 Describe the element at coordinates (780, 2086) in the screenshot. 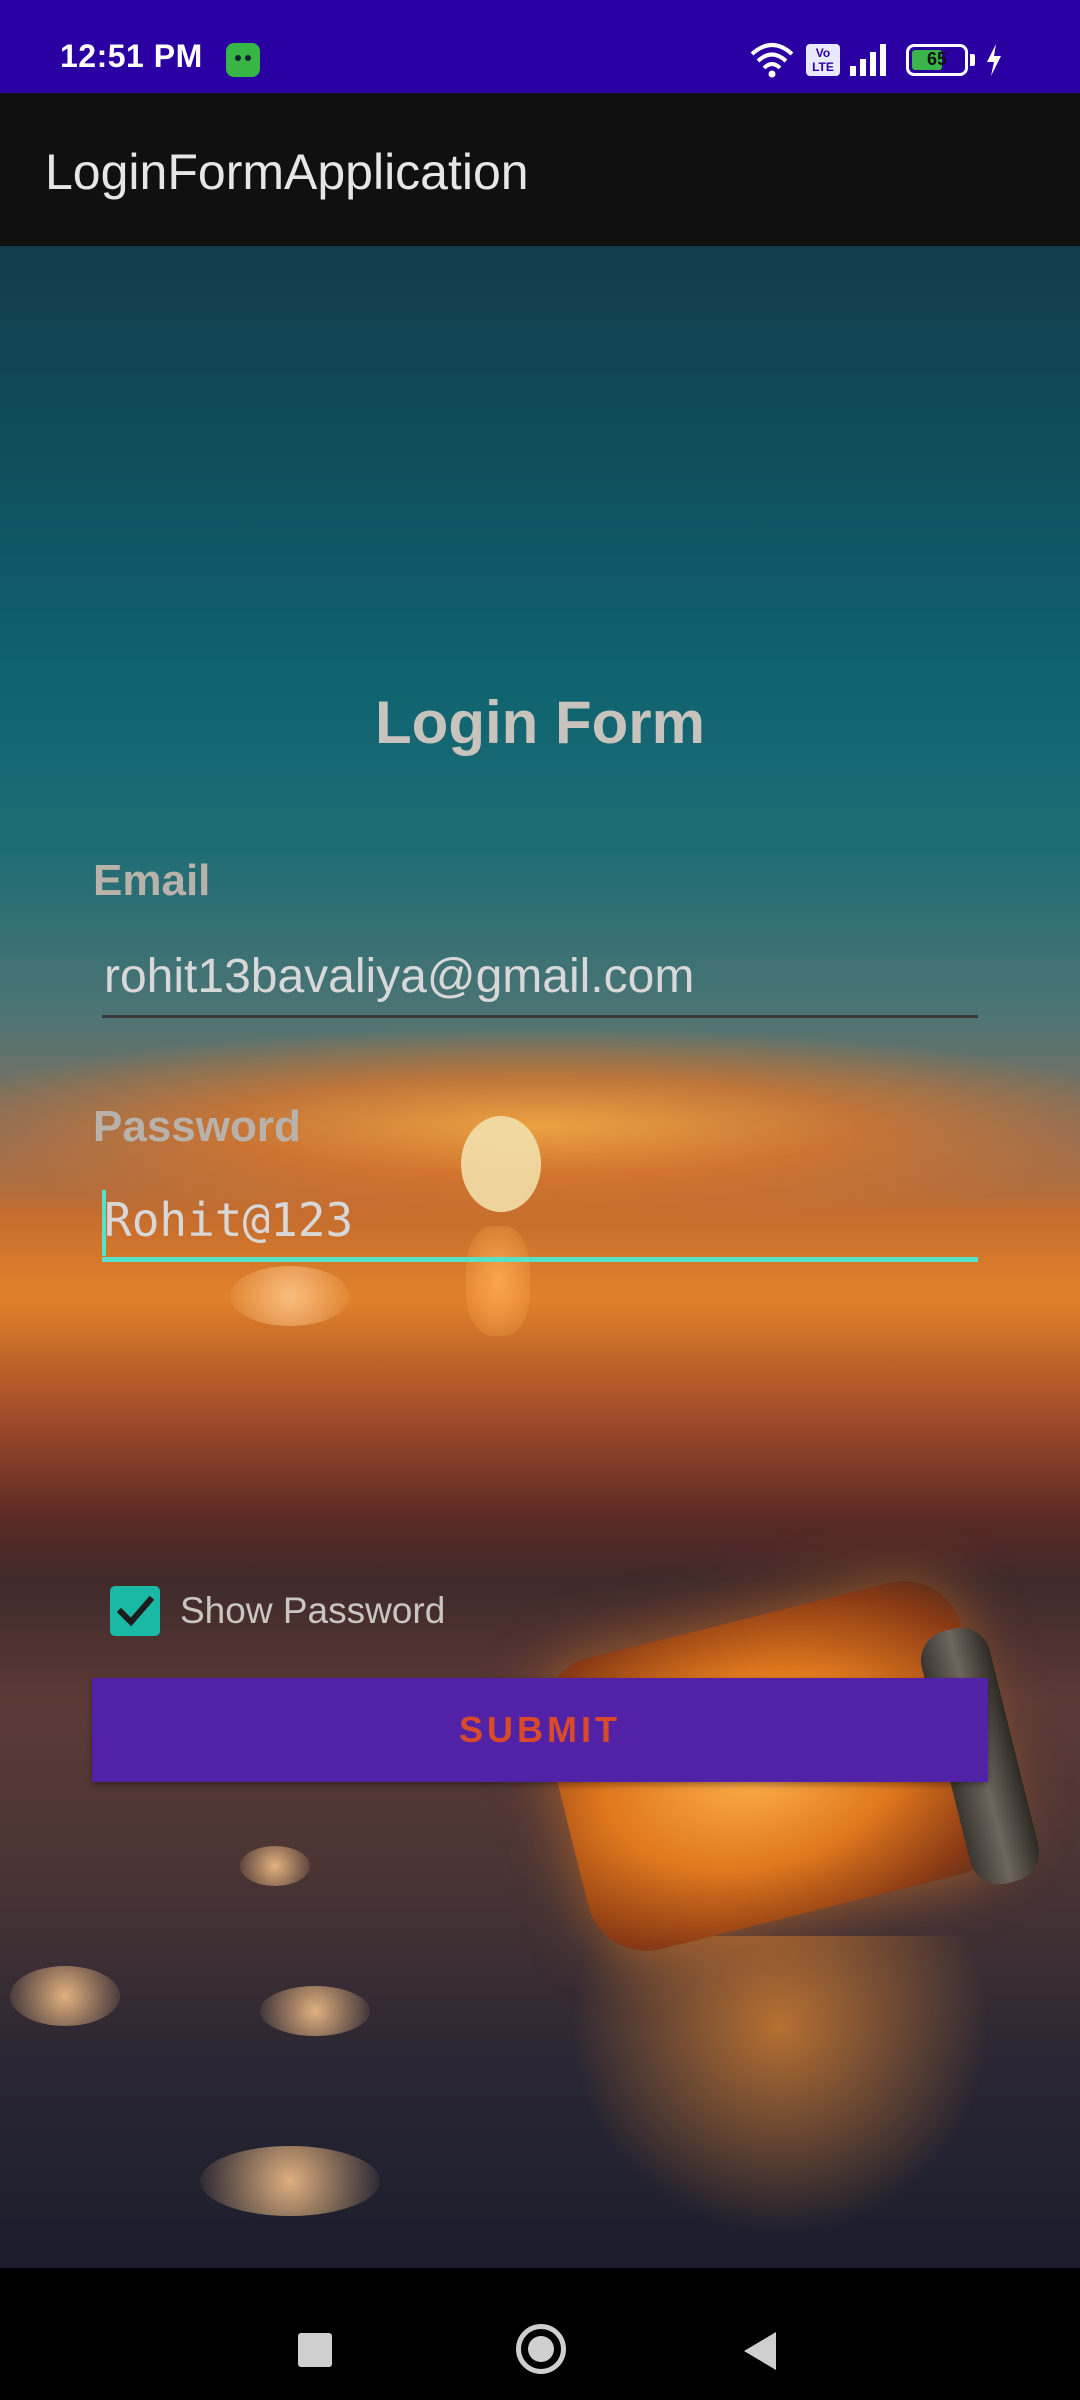

I see `background-jar-reflection` at that location.